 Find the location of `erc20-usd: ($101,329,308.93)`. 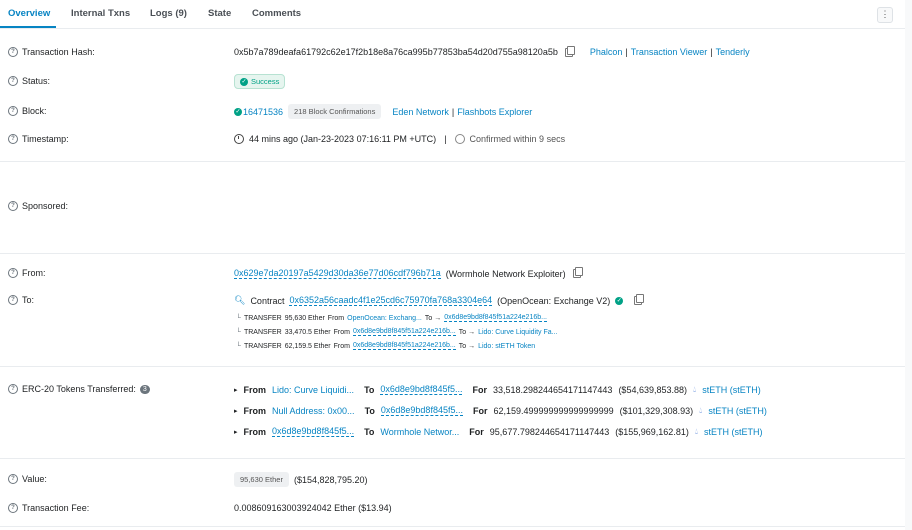

erc20-usd: ($101,329,308.93) is located at coordinates (656, 410).